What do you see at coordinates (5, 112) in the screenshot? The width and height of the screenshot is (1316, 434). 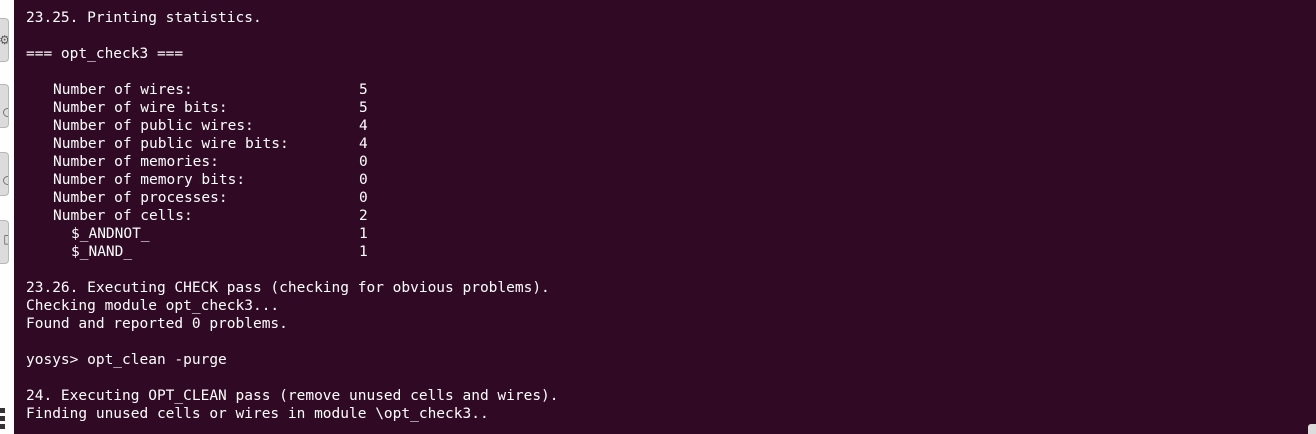 I see `disk-icon` at bounding box center [5, 112].